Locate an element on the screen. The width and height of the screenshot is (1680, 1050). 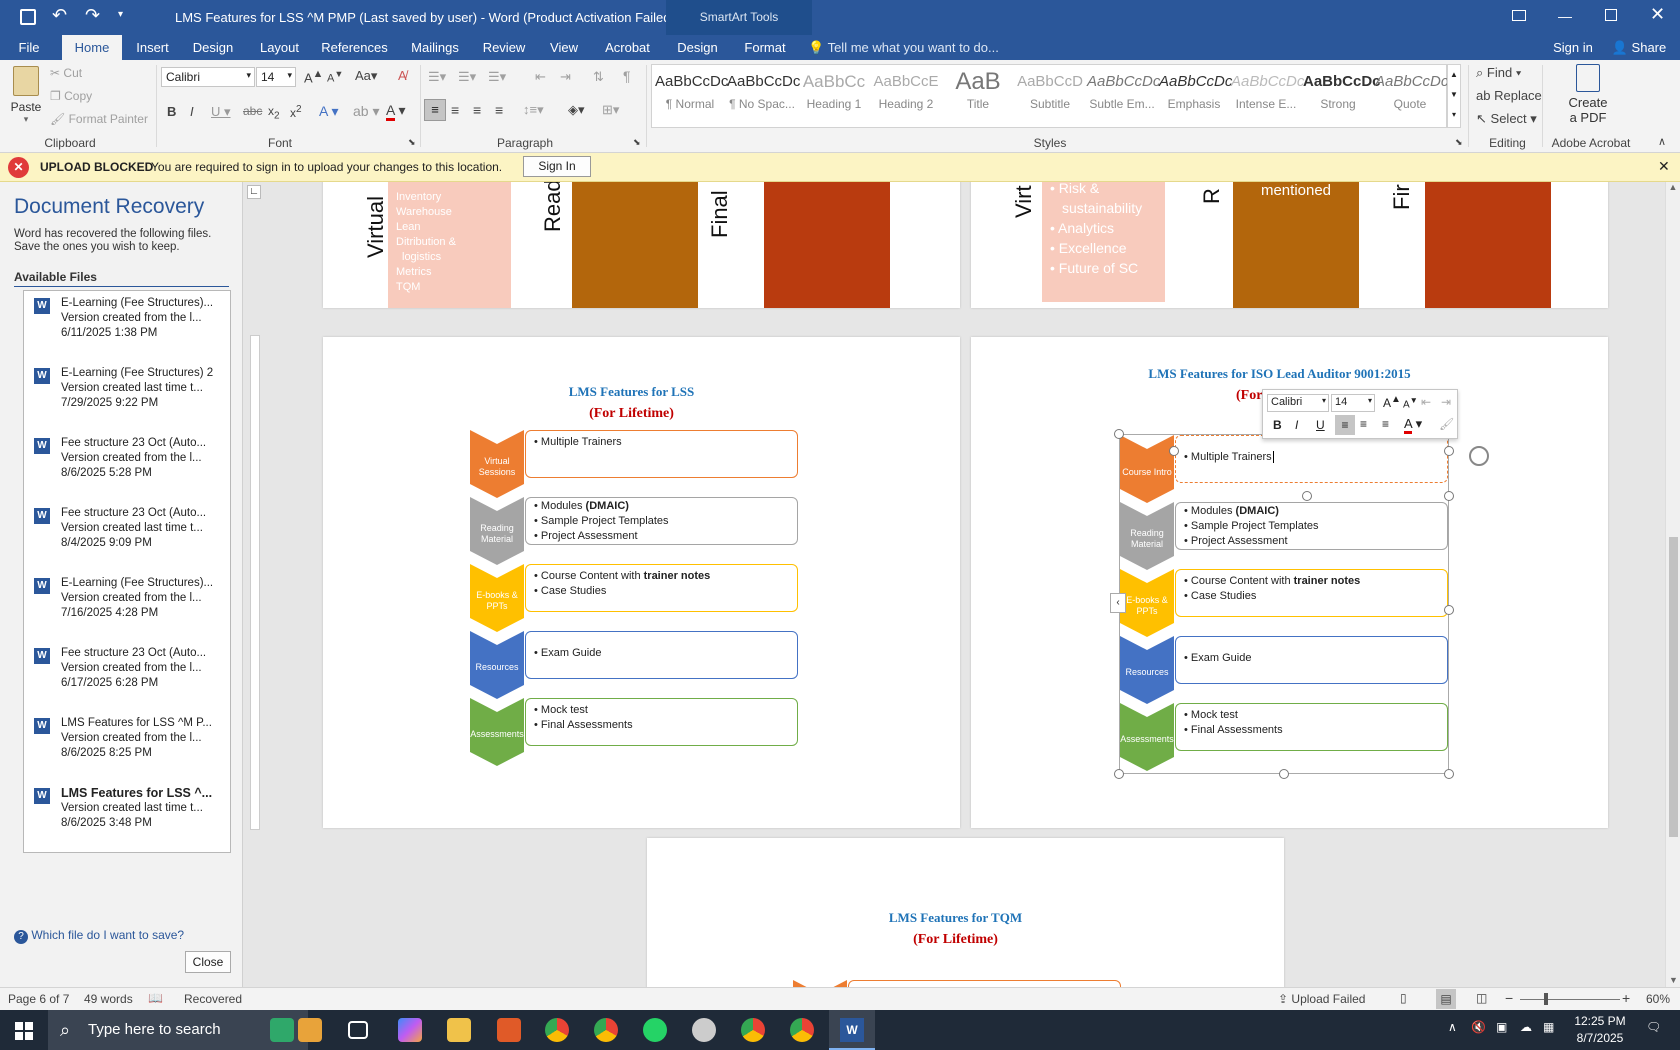
close-window-button: ✕ is located at coordinates (1657, 14).